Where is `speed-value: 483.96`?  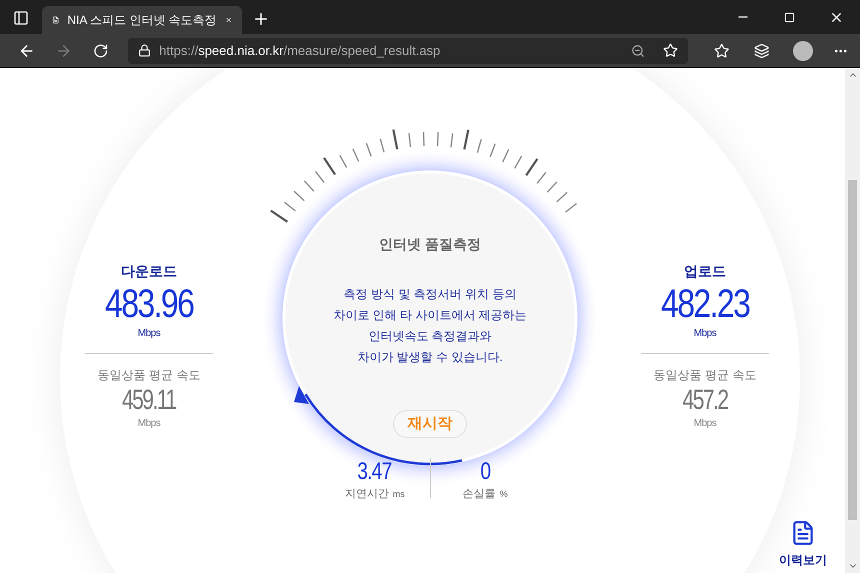 speed-value: 483.96 is located at coordinates (149, 304).